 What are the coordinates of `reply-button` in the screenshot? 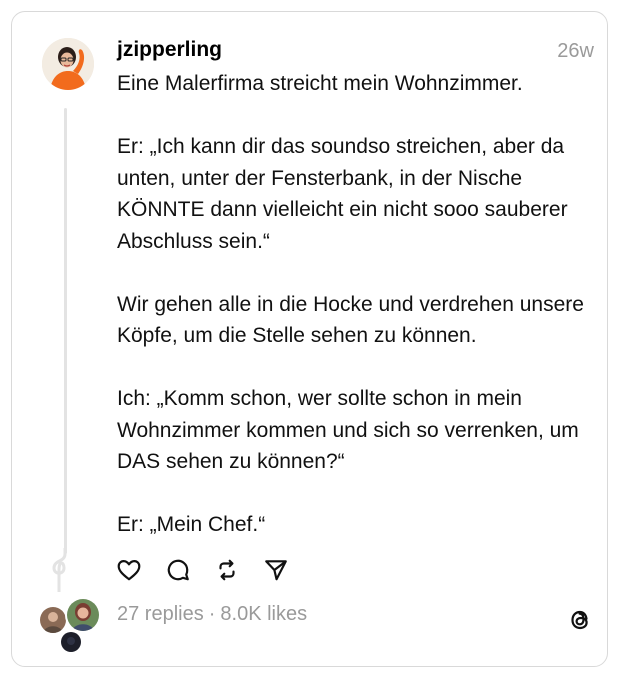 It's located at (178, 570).